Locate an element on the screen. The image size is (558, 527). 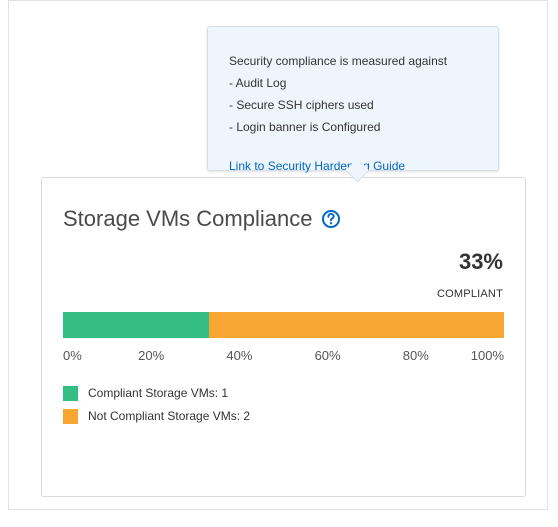
compliant-bar-segment is located at coordinates (136, 325).